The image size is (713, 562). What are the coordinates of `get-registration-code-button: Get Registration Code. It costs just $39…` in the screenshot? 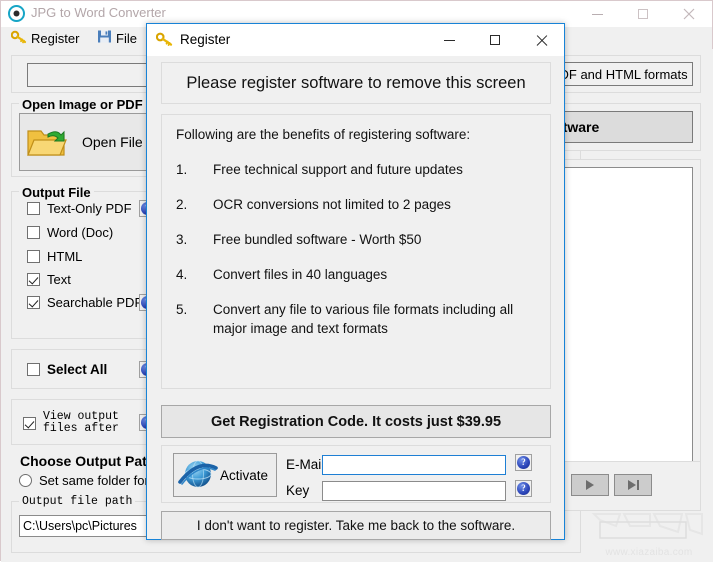 It's located at (356, 421).